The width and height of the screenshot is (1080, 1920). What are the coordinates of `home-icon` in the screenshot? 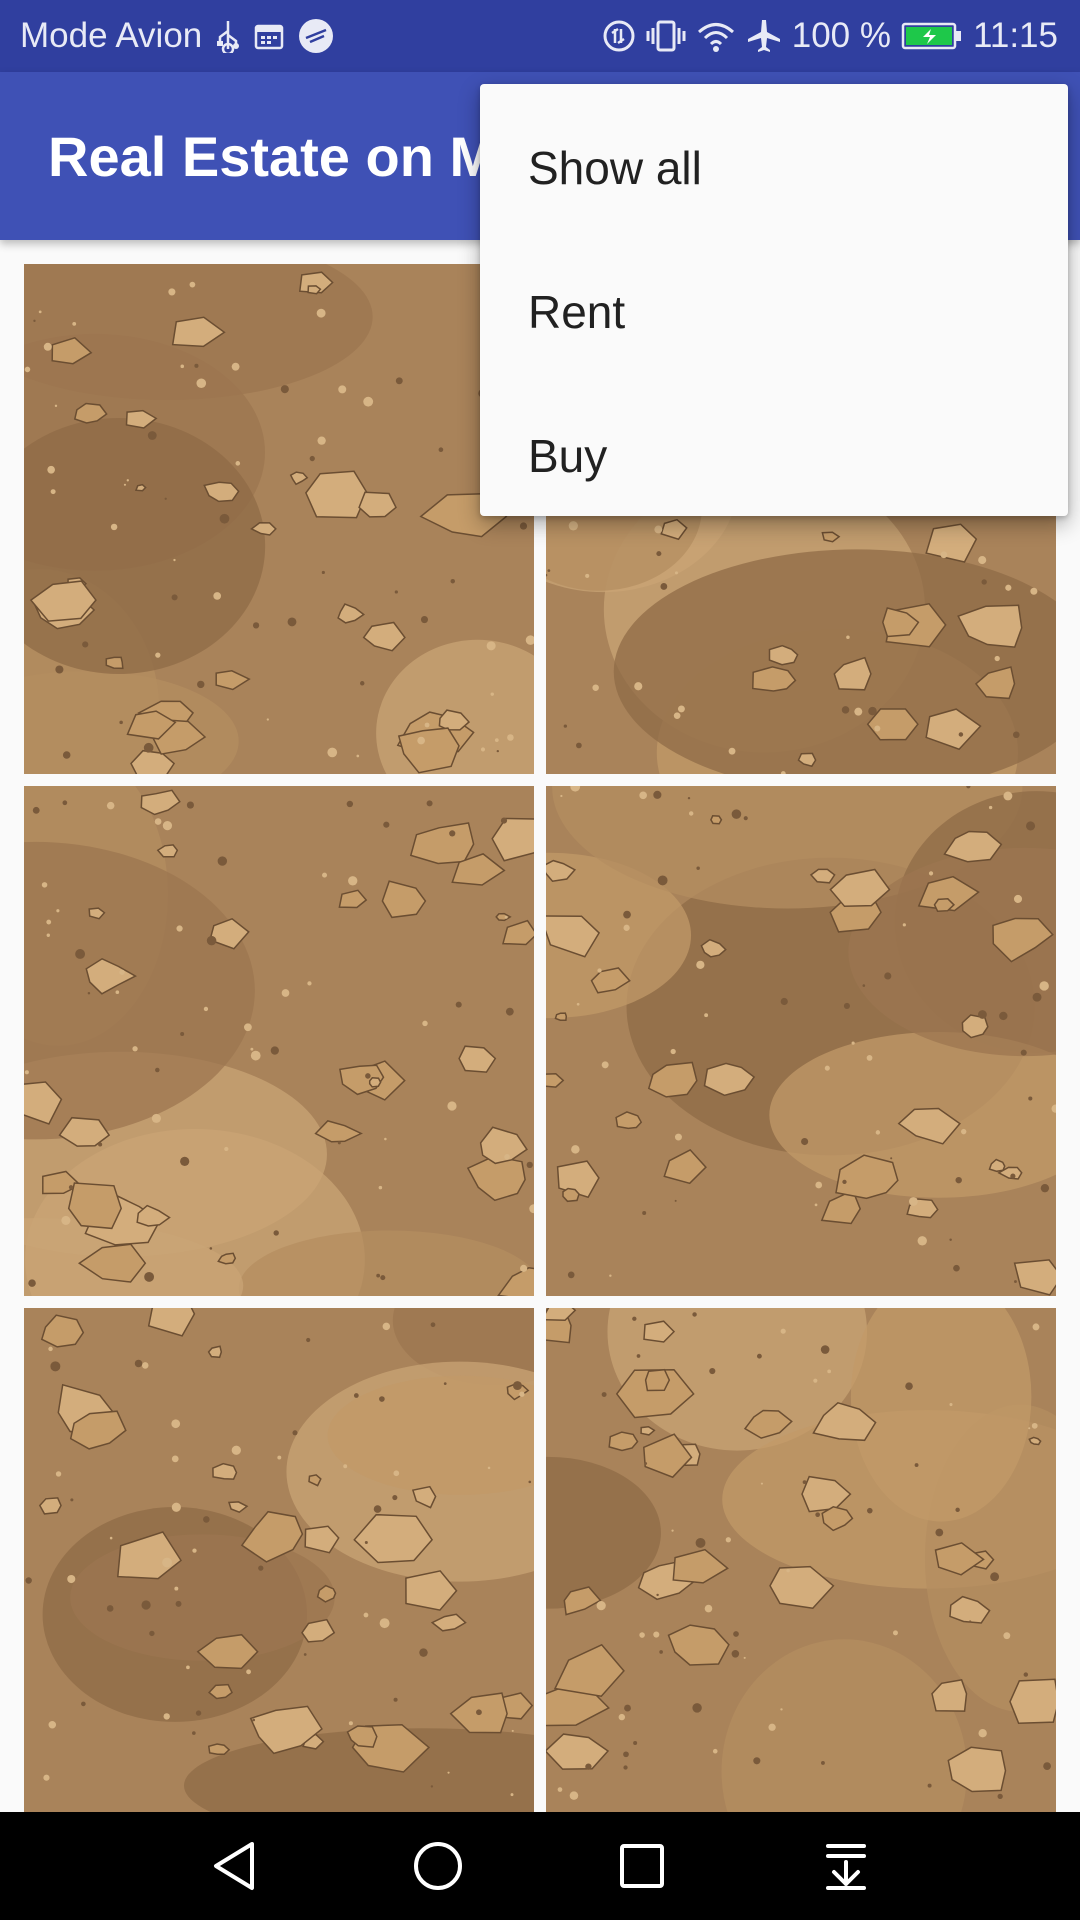 It's located at (438, 1866).